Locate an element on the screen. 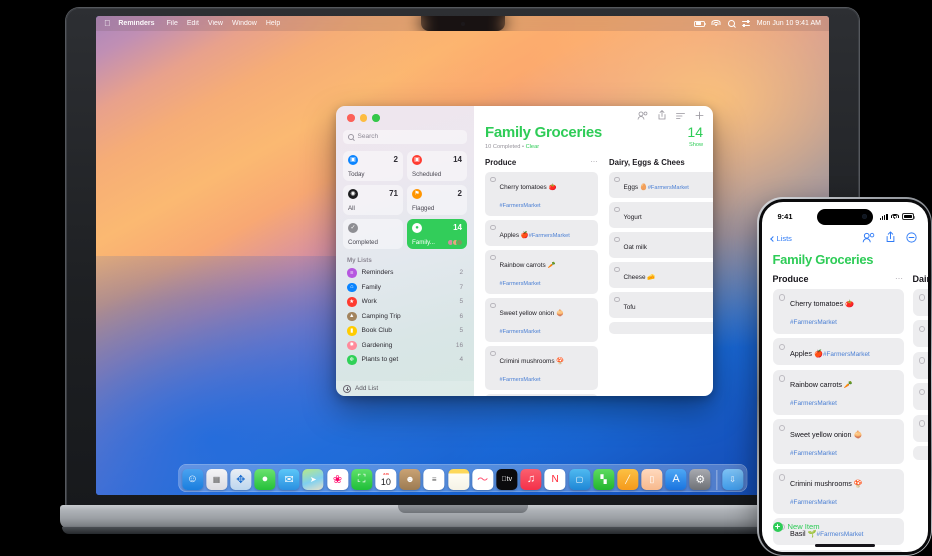 This screenshot has height=556, width=932. appletv-icon: tv is located at coordinates (507, 479).